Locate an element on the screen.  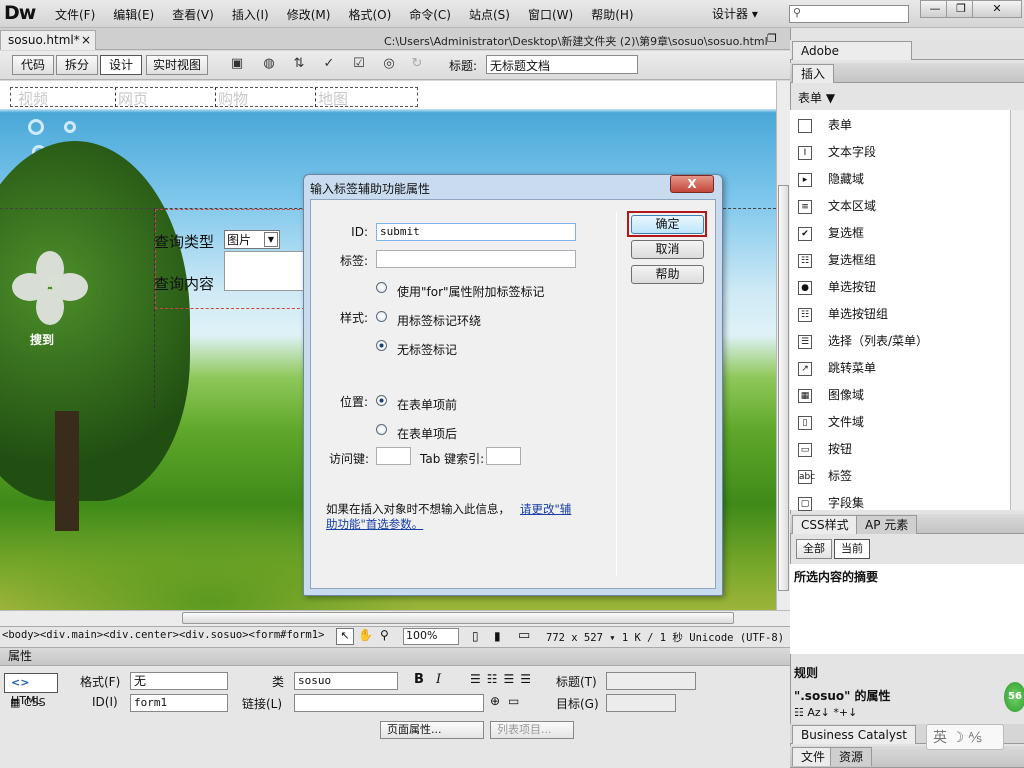
radio-after is located at coordinates (381, 429).